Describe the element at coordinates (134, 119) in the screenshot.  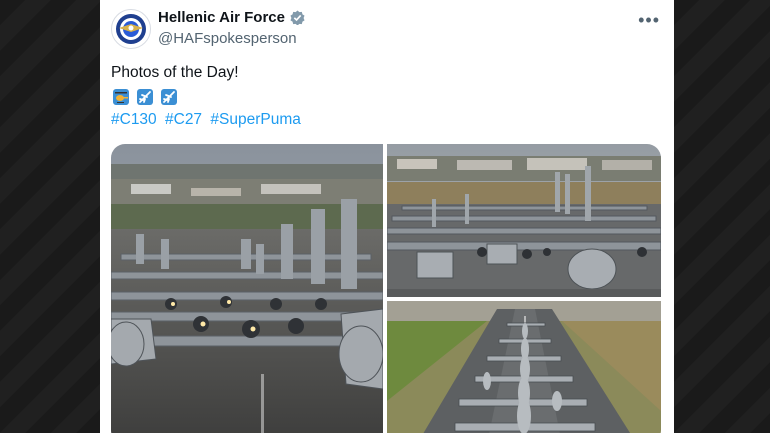
I see `hashtag-c130: #C130` at that location.